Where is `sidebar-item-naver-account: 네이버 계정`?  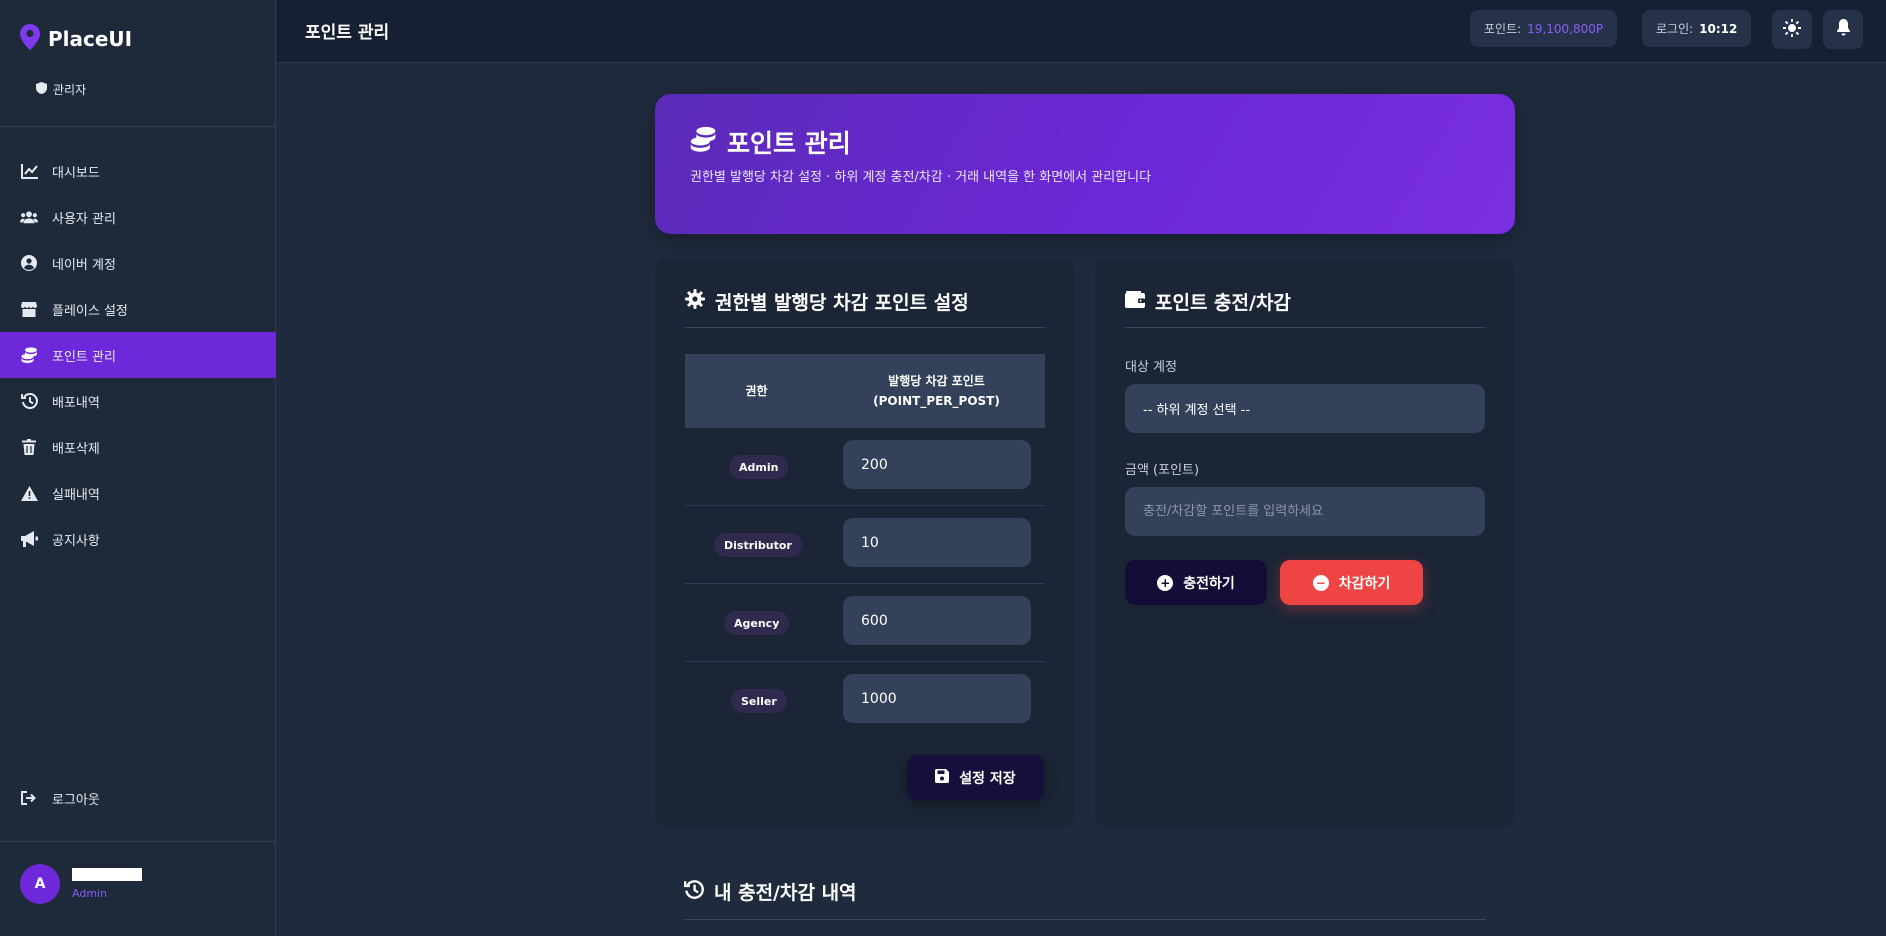 sidebar-item-naver-account: 네이버 계정 is located at coordinates (138, 263).